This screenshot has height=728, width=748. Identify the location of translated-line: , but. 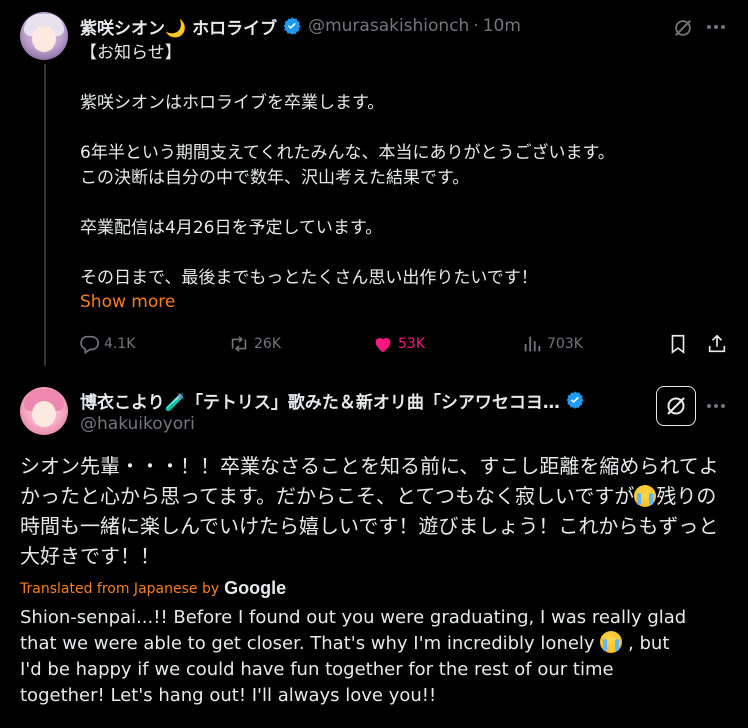
(649, 643).